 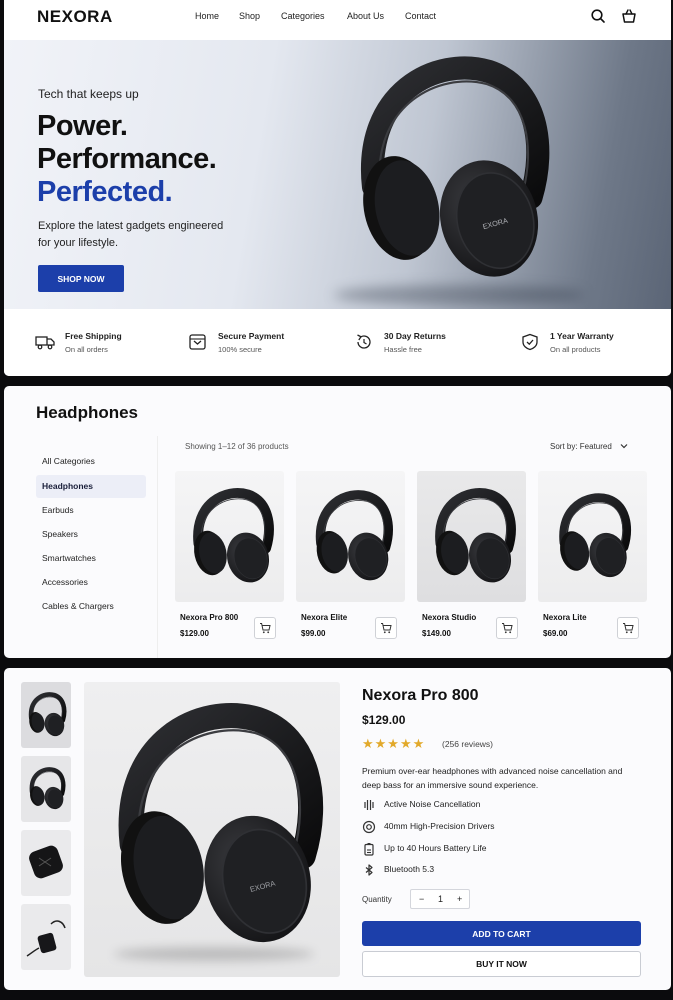 I want to click on nav-contact-link: Contact, so click(x=420, y=16).